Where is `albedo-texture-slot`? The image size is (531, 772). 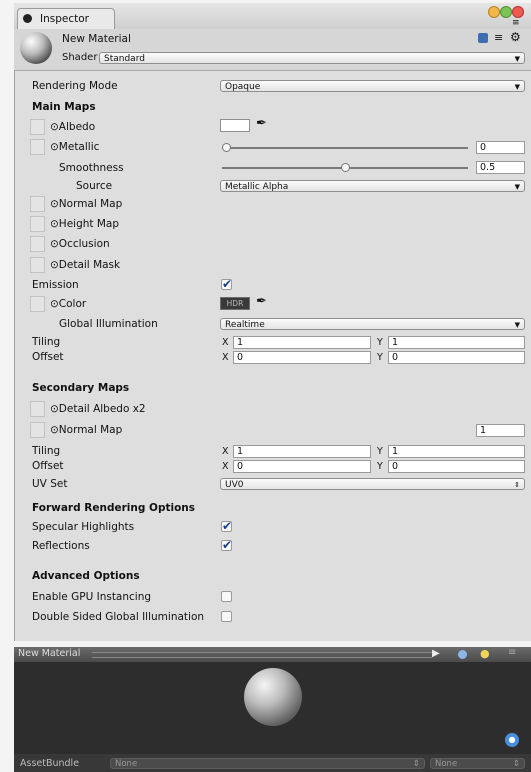 albedo-texture-slot is located at coordinates (37, 127).